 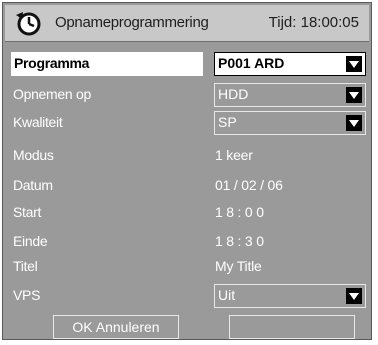 I want to click on start-label: Start, so click(x=27, y=212).